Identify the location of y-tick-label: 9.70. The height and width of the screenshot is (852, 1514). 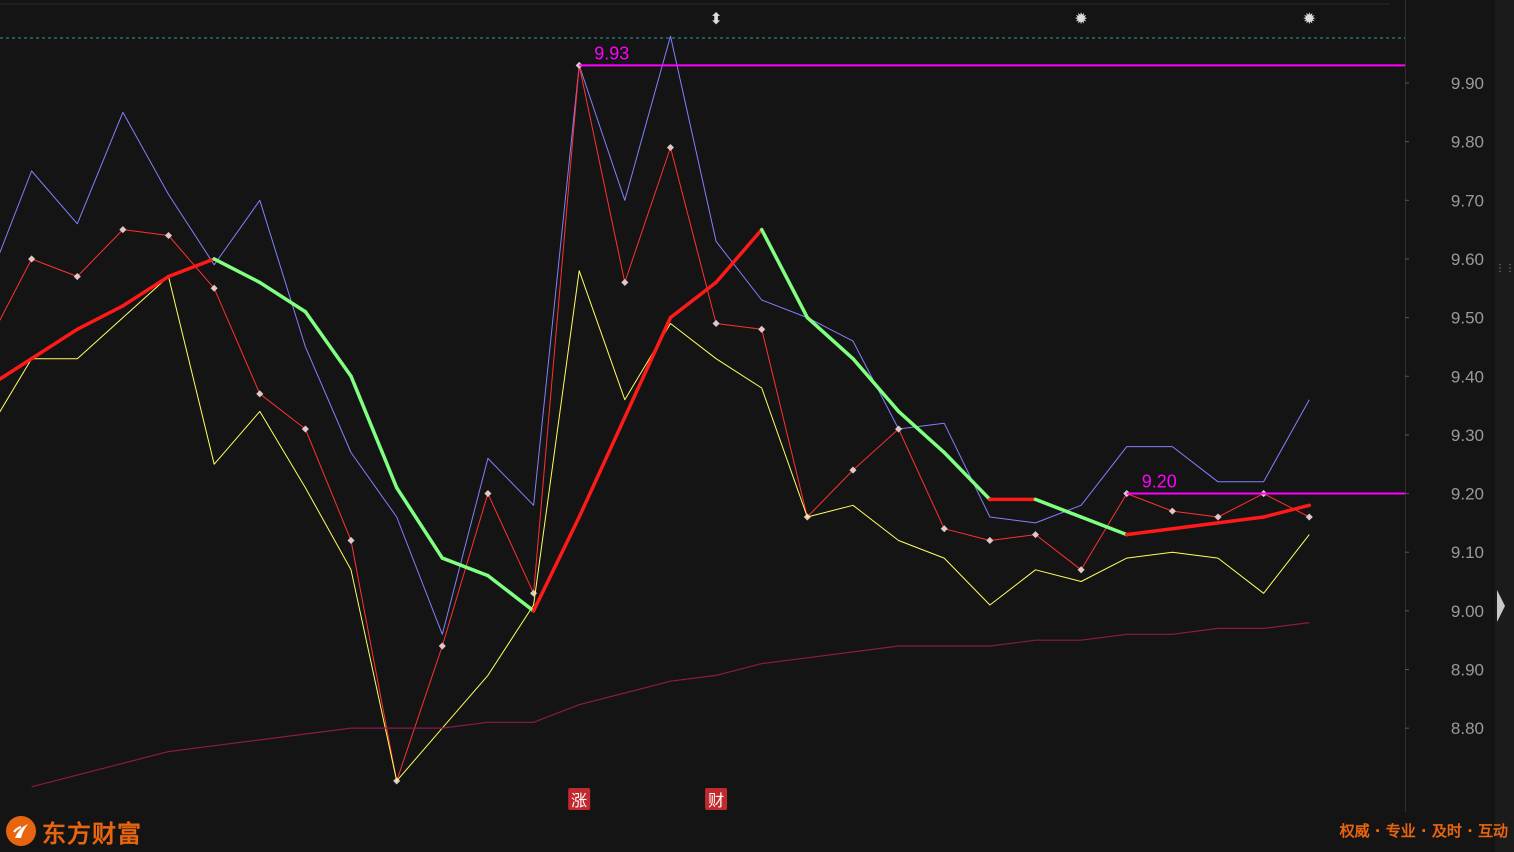
(1467, 200).